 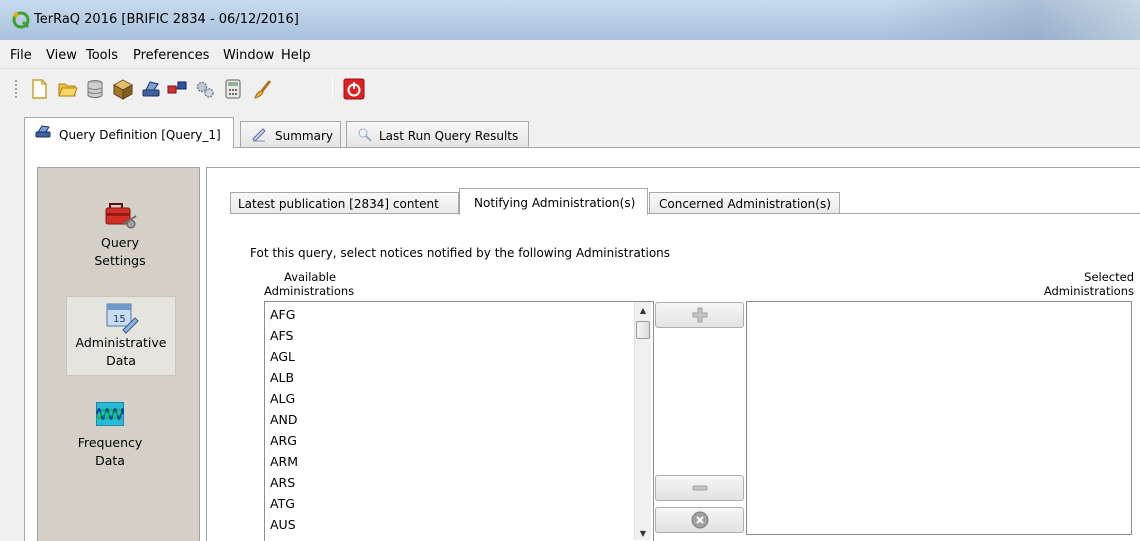 I want to click on available-administrations-label: Available Administrations, so click(x=309, y=284).